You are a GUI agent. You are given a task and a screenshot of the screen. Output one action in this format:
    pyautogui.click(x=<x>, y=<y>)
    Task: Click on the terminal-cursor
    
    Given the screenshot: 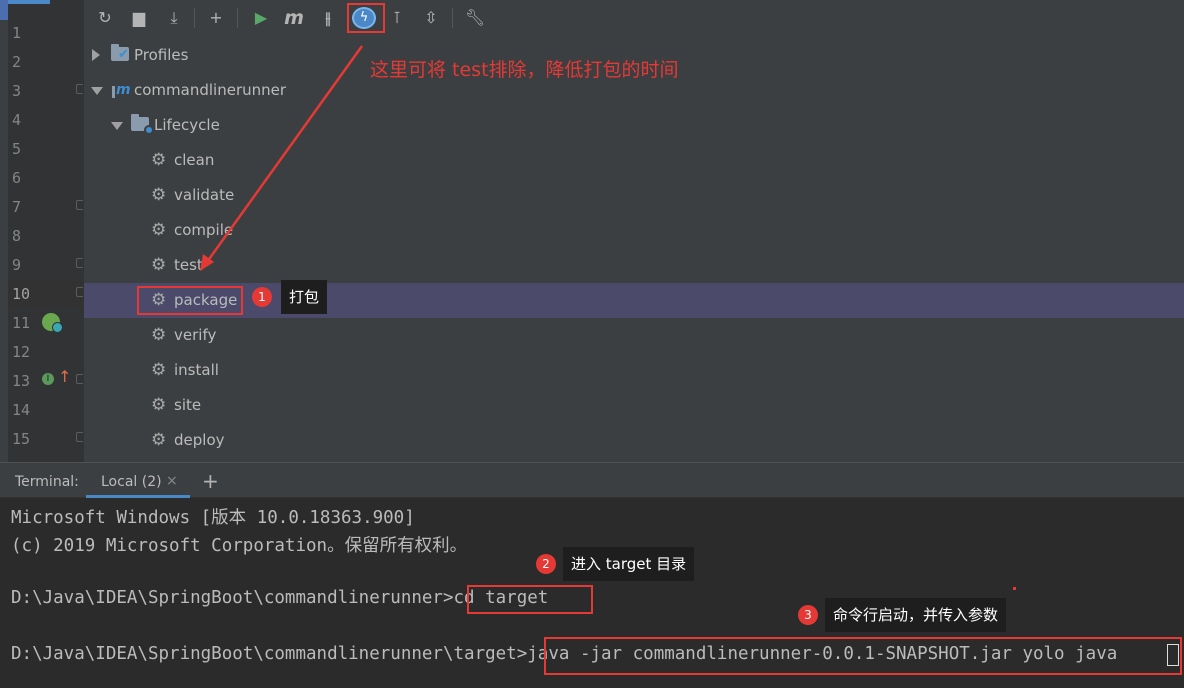 What is the action you would take?
    pyautogui.click(x=1173, y=655)
    